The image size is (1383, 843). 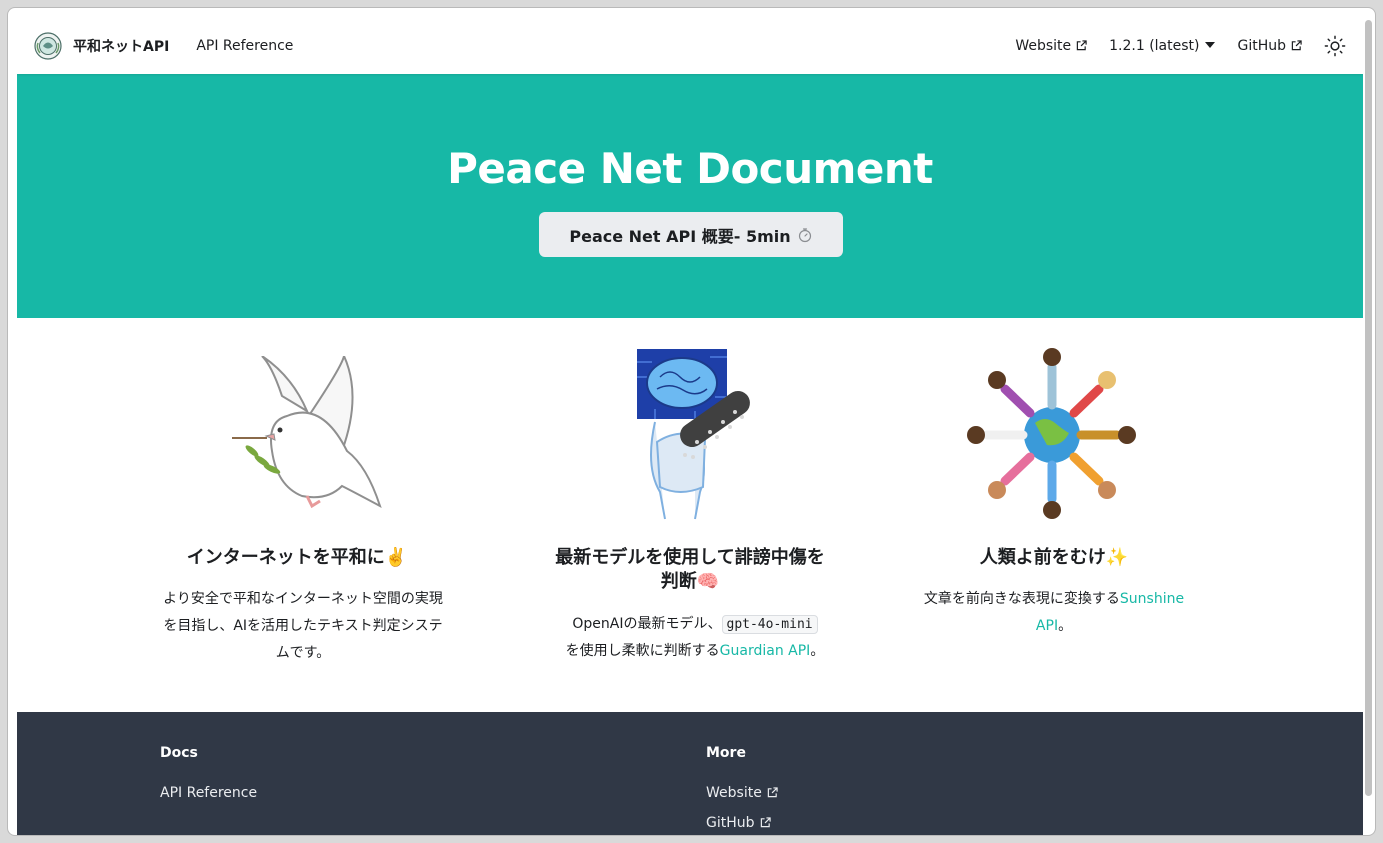 What do you see at coordinates (647, 624) in the screenshot?
I see `desc-text: OpenAIの最新モデル、` at bounding box center [647, 624].